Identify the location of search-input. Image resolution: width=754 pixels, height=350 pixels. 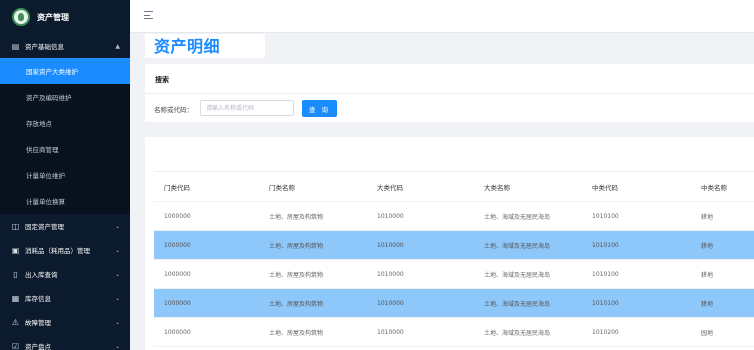
(247, 108).